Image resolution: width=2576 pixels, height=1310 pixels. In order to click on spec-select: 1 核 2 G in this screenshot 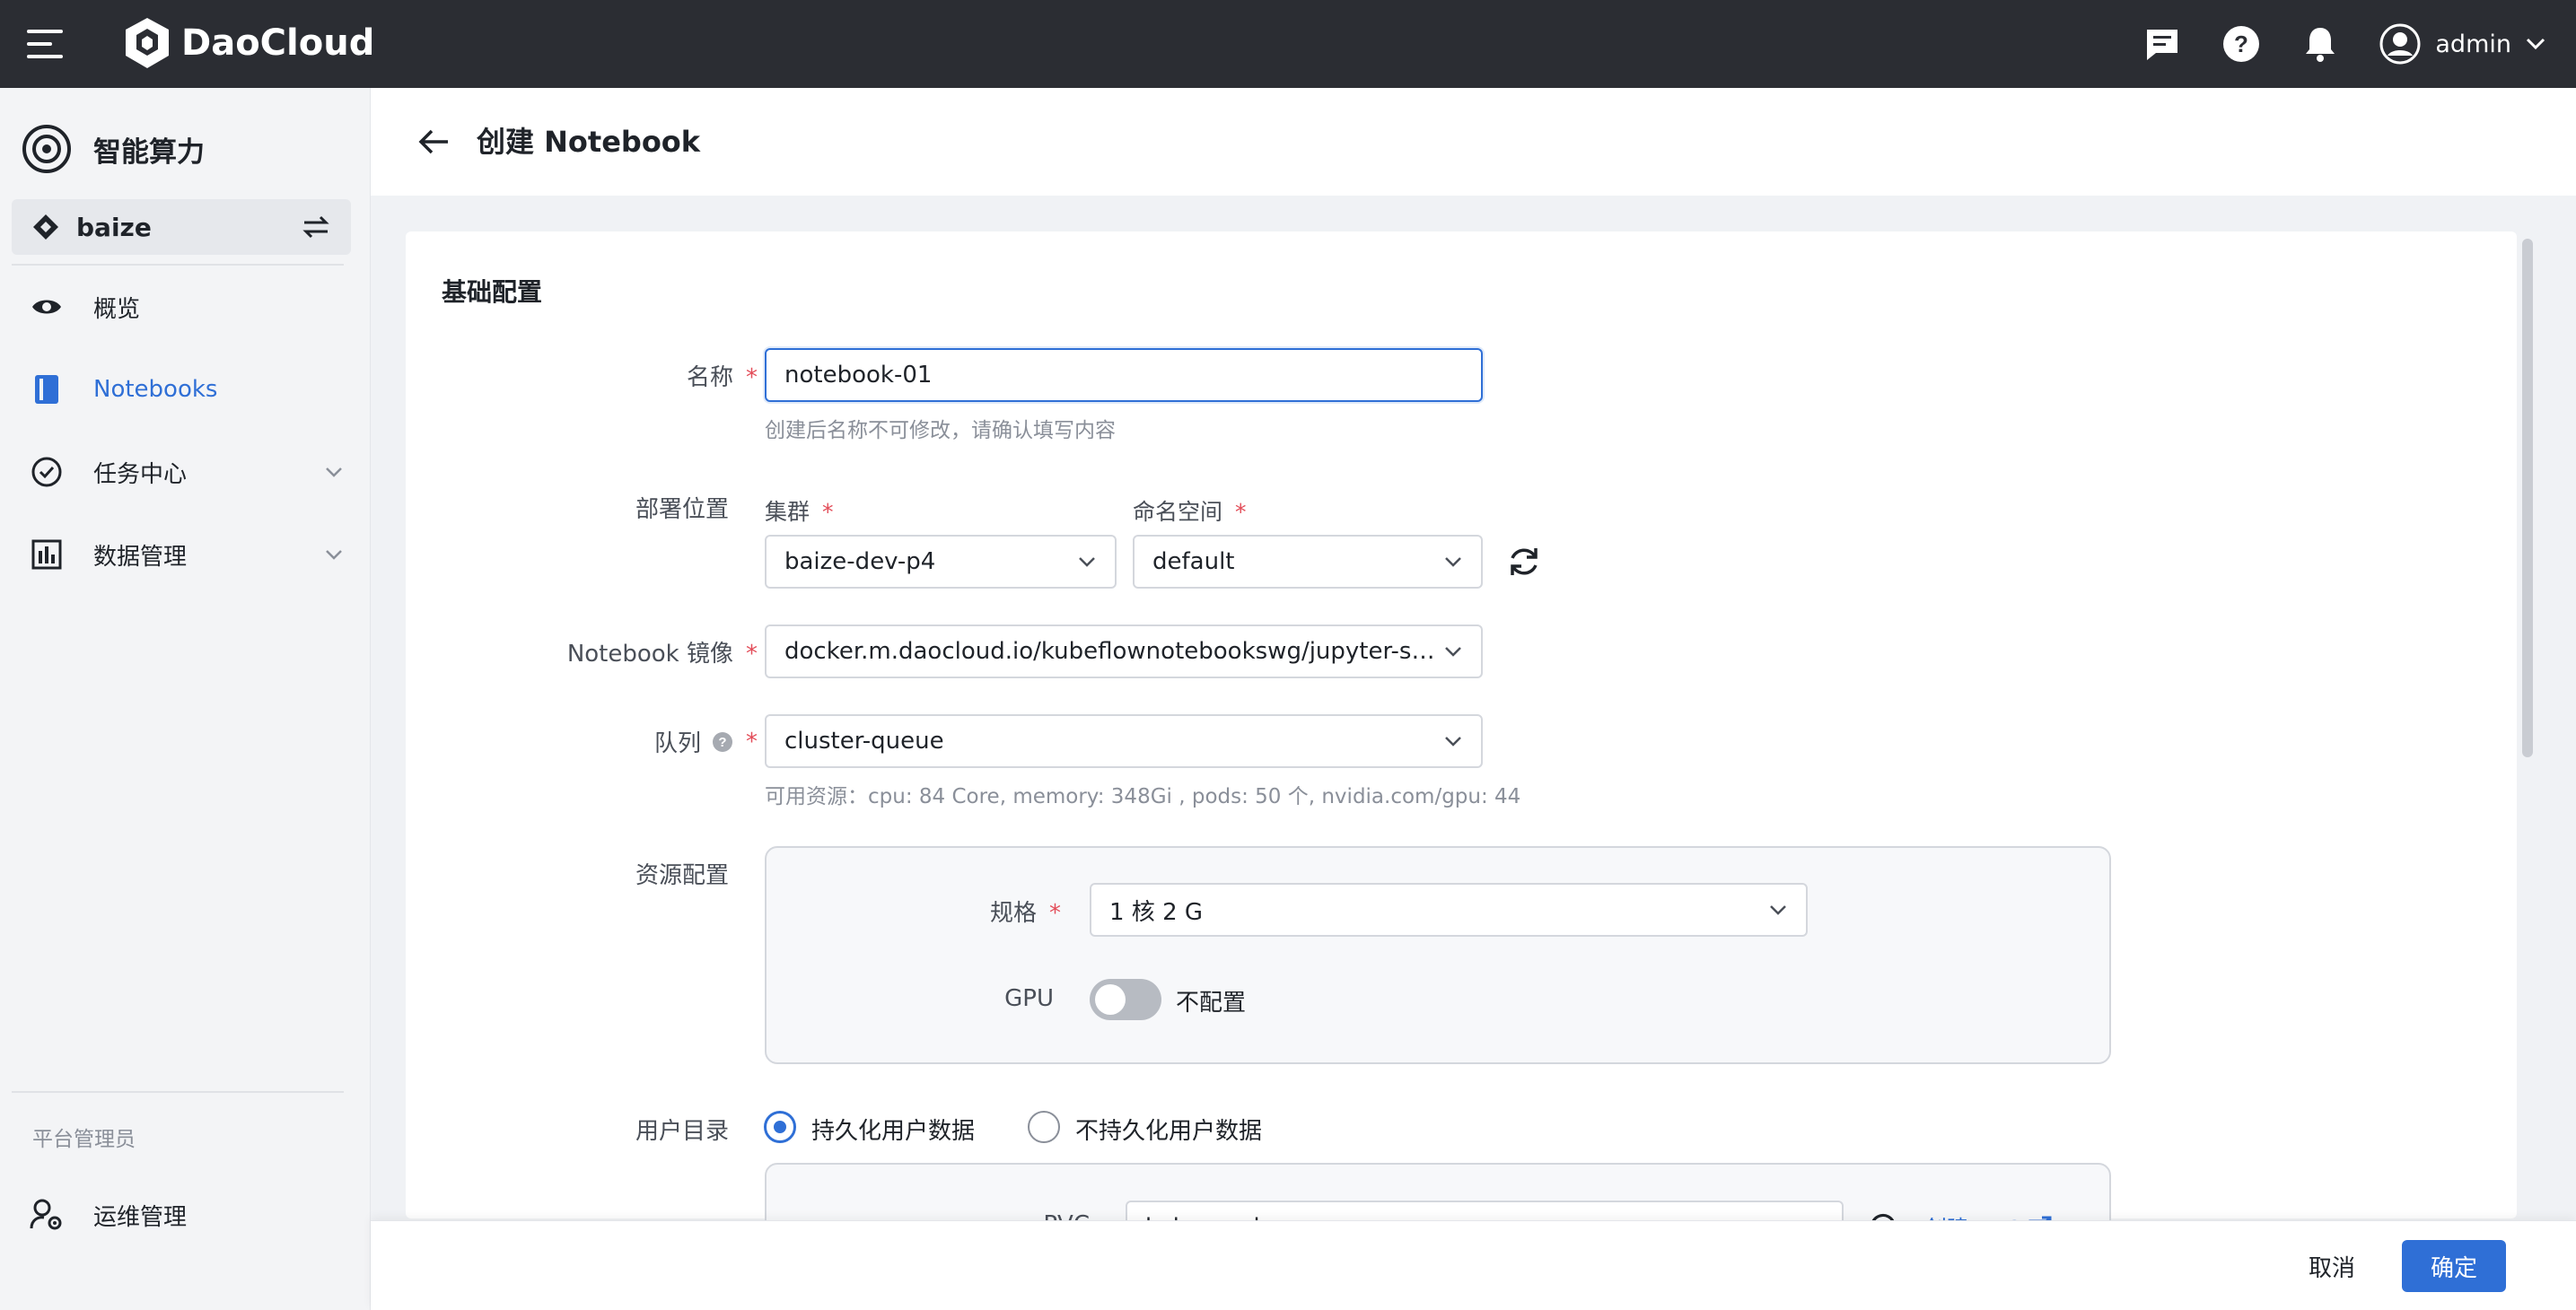, I will do `click(1449, 910)`.